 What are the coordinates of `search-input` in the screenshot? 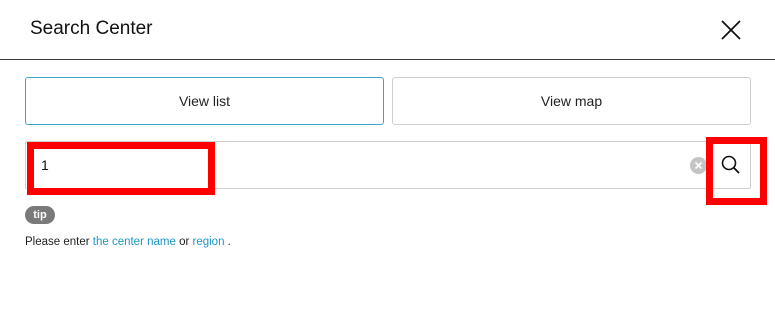 It's located at (361, 165).